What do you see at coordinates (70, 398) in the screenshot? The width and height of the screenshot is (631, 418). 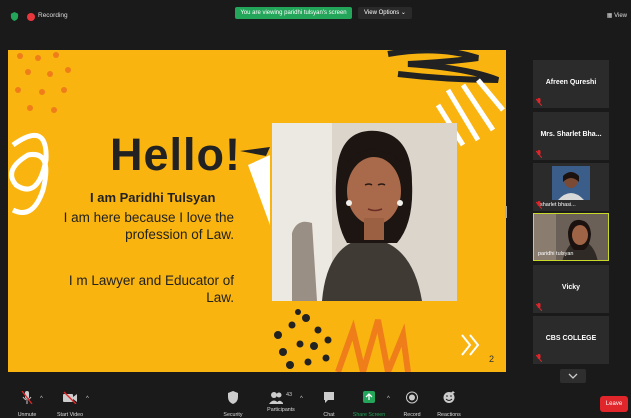 I see `video-off-icon` at bounding box center [70, 398].